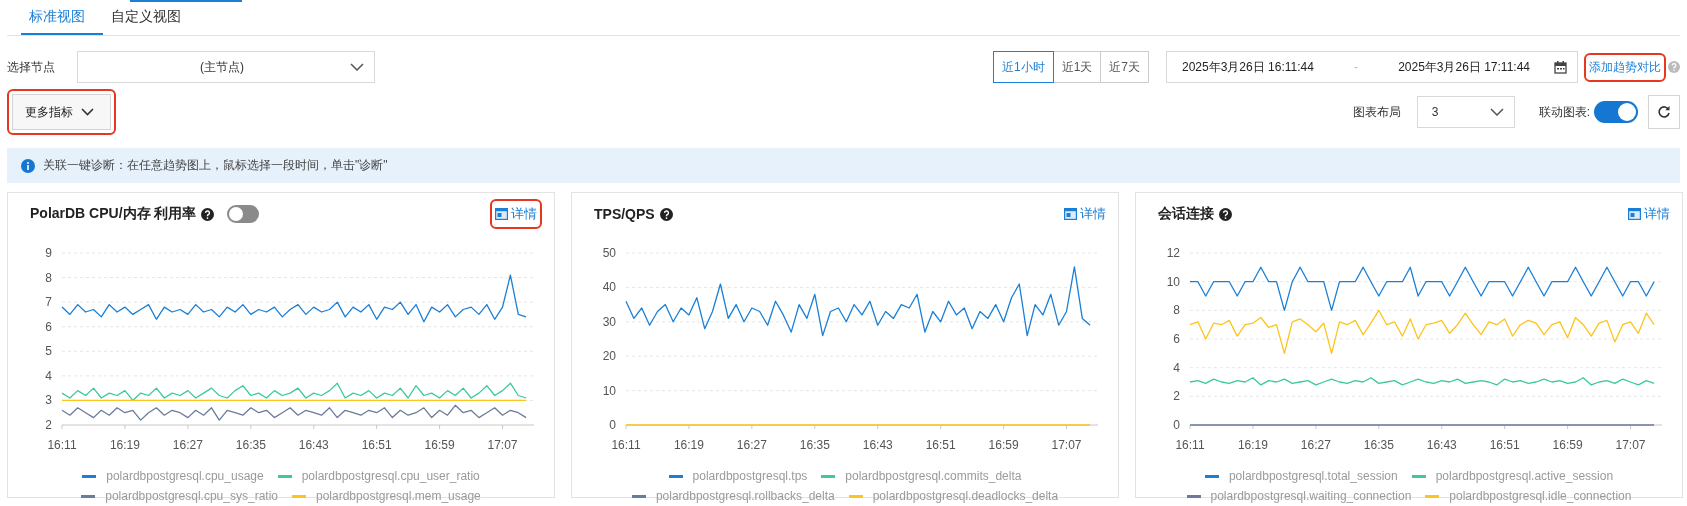 This screenshot has width=1687, height=506. I want to click on axis-label: 30, so click(609, 321).